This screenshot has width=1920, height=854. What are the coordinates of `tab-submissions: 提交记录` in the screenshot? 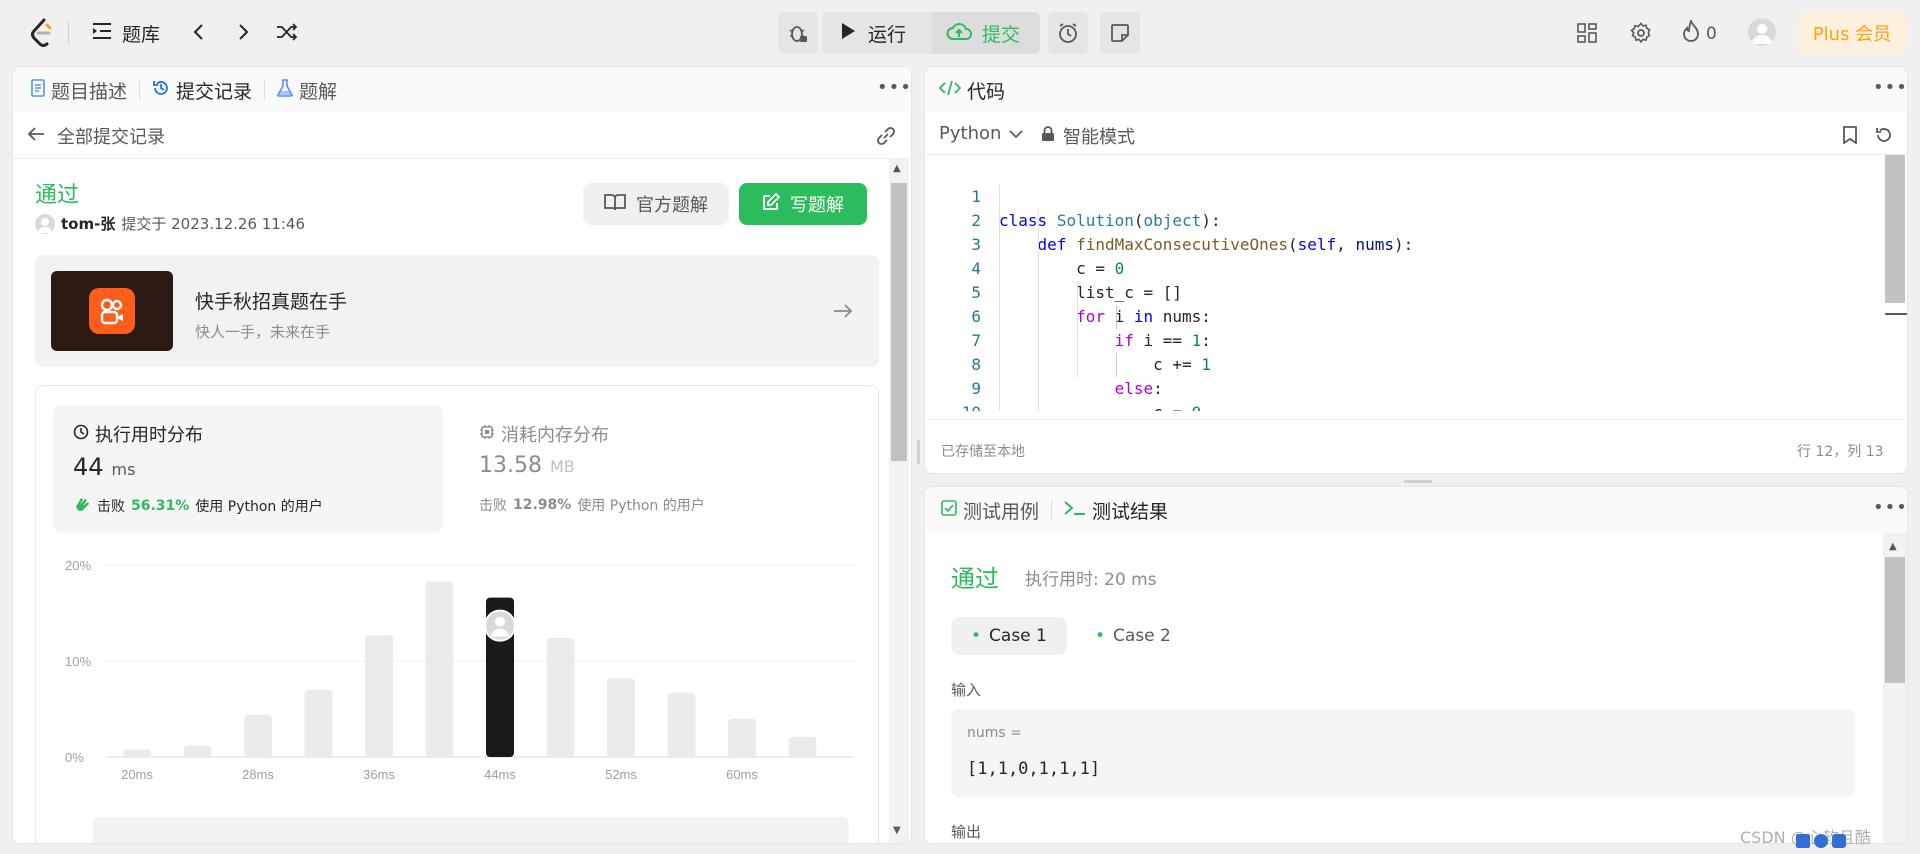 It's located at (202, 90).